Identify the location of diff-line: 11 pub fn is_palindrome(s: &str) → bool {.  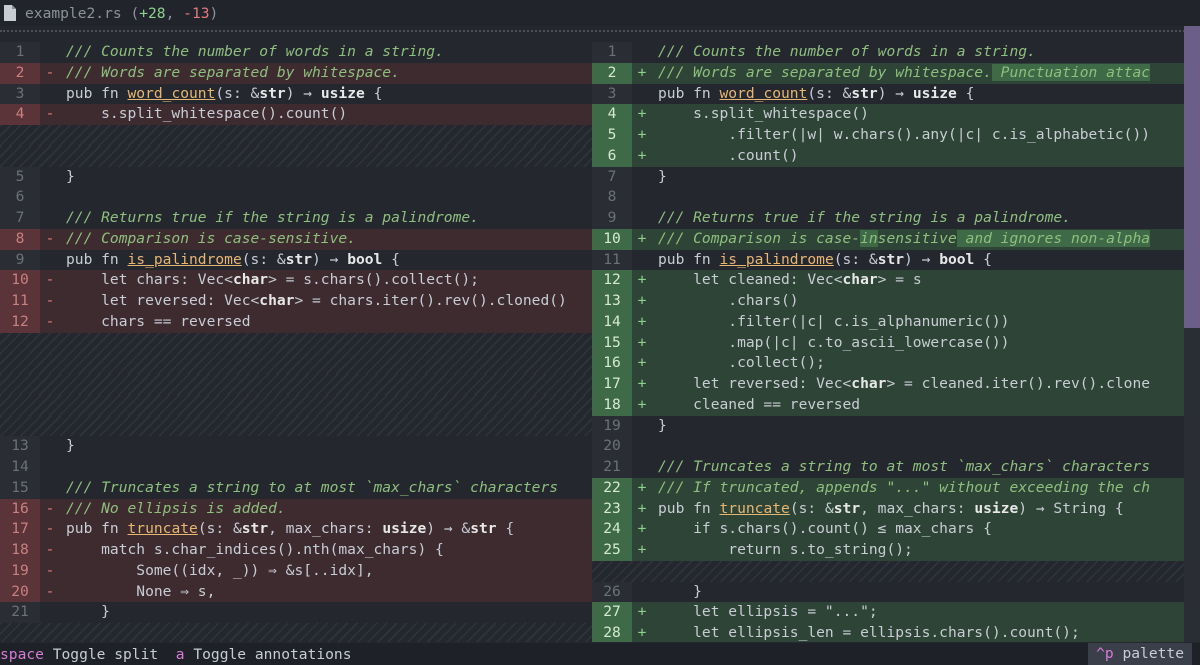
(888, 260).